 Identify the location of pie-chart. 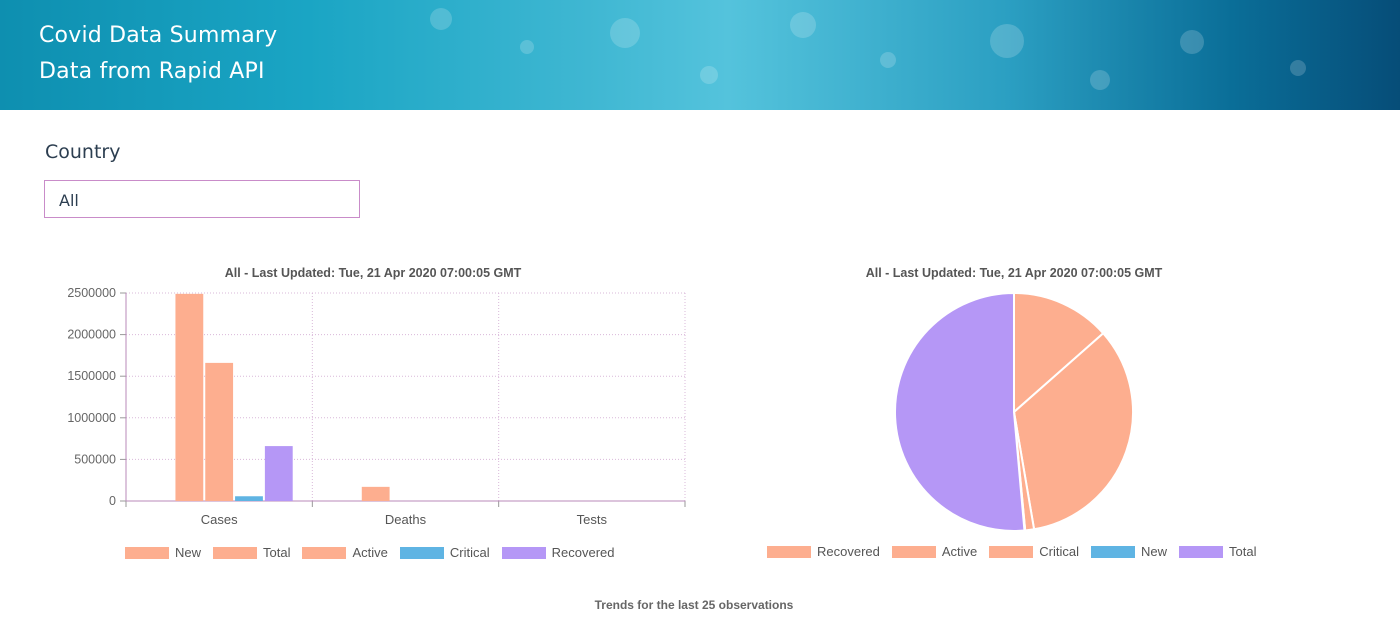
(1013, 411).